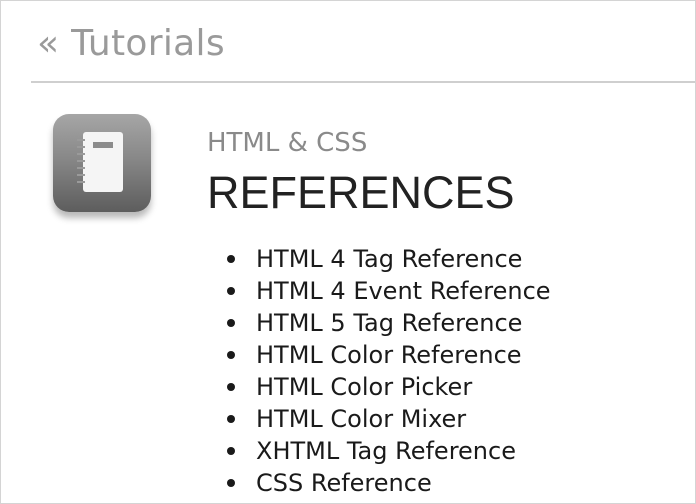  I want to click on back-to-tutorials-link: « Tutorials, so click(131, 44).